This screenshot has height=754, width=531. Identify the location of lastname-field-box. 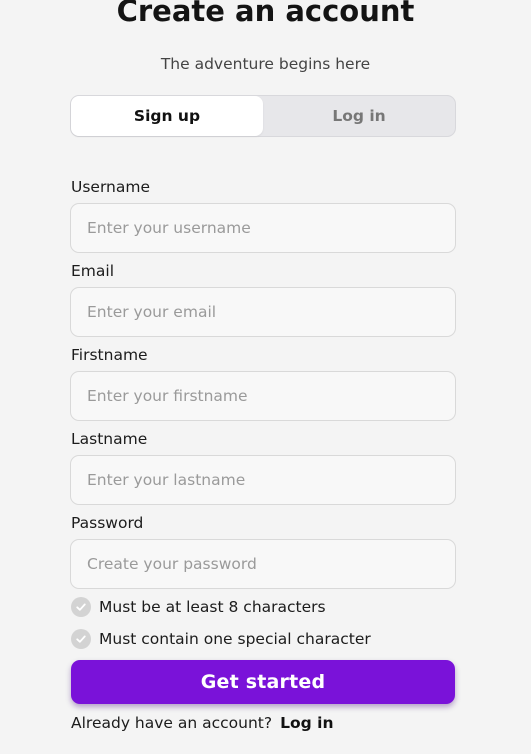
(263, 480).